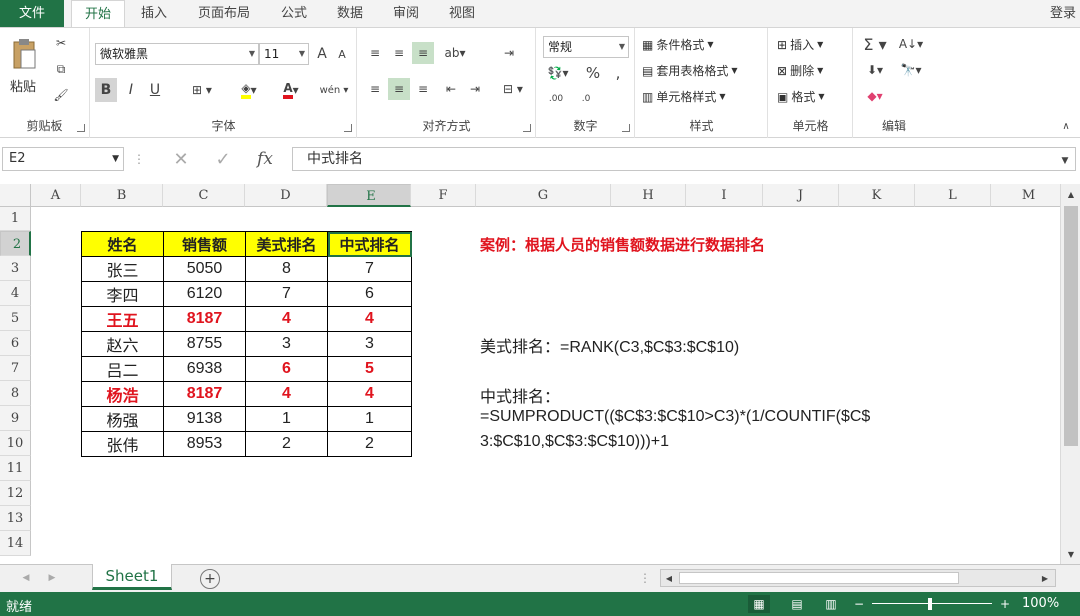 Image resolution: width=1080 pixels, height=616 pixels. Describe the element at coordinates (953, 195) in the screenshot. I see `column-header: L` at that location.